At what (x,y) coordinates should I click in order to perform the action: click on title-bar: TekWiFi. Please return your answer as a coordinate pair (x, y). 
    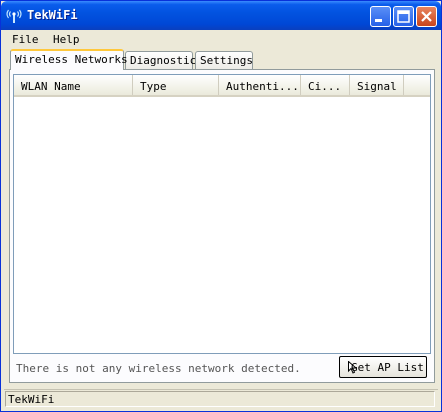
    Looking at the image, I should click on (221, 15).